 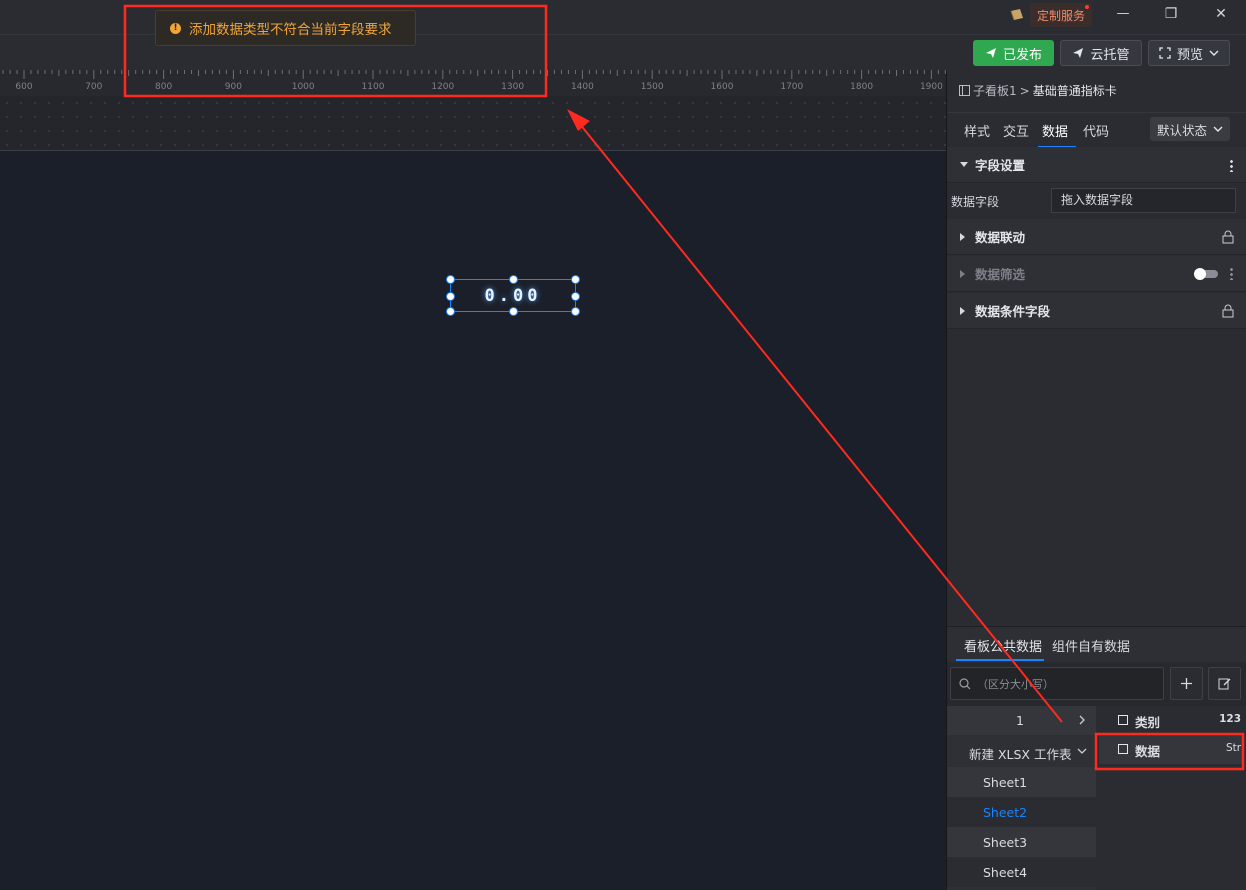 What do you see at coordinates (1022, 55) in the screenshot?
I see `publish-label: 已发布` at bounding box center [1022, 55].